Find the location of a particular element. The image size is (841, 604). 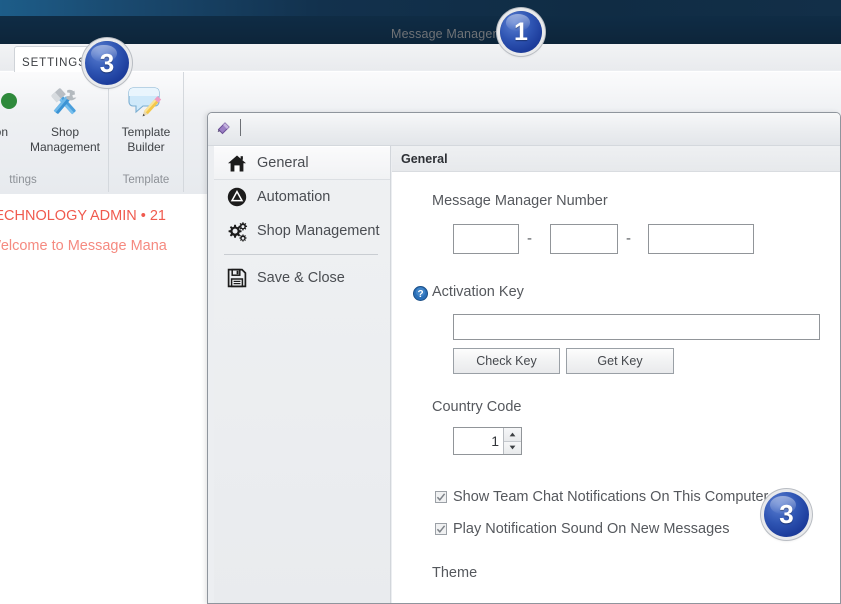

country-code-value: 1 is located at coordinates (478, 441).